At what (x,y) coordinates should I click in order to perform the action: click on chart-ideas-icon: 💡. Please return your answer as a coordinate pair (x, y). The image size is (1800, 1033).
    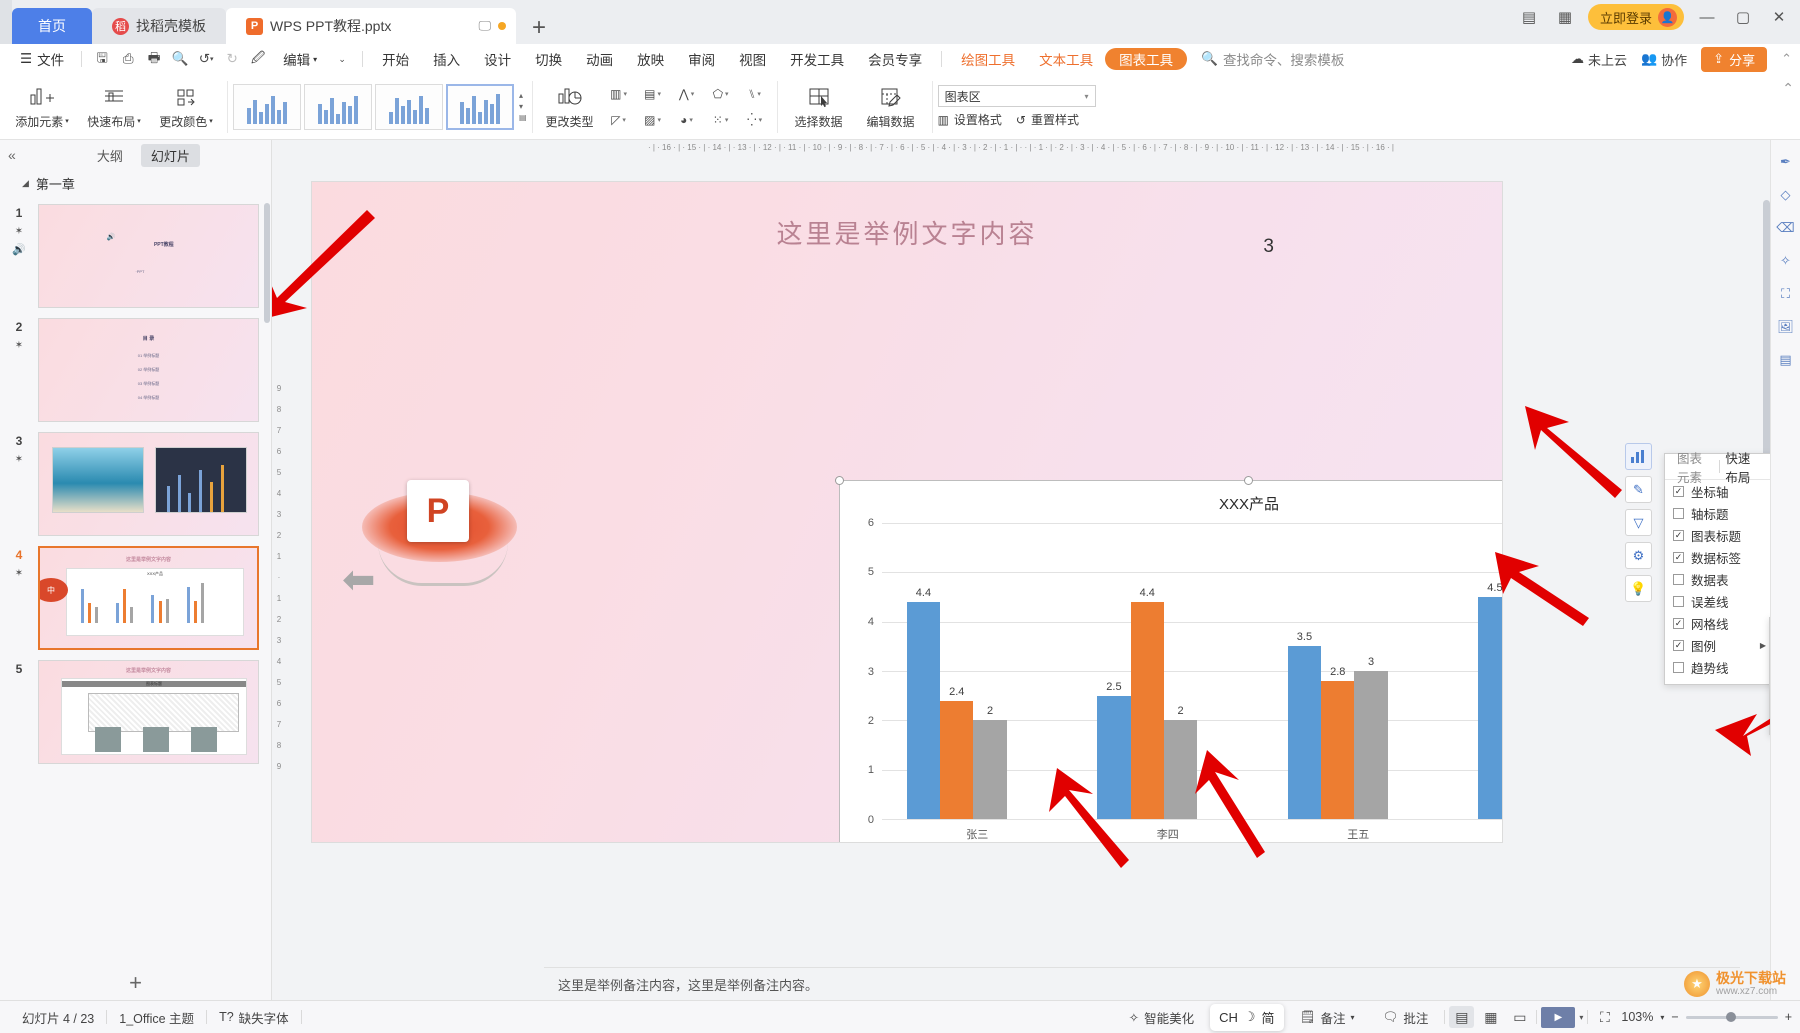
    Looking at the image, I should click on (1638, 588).